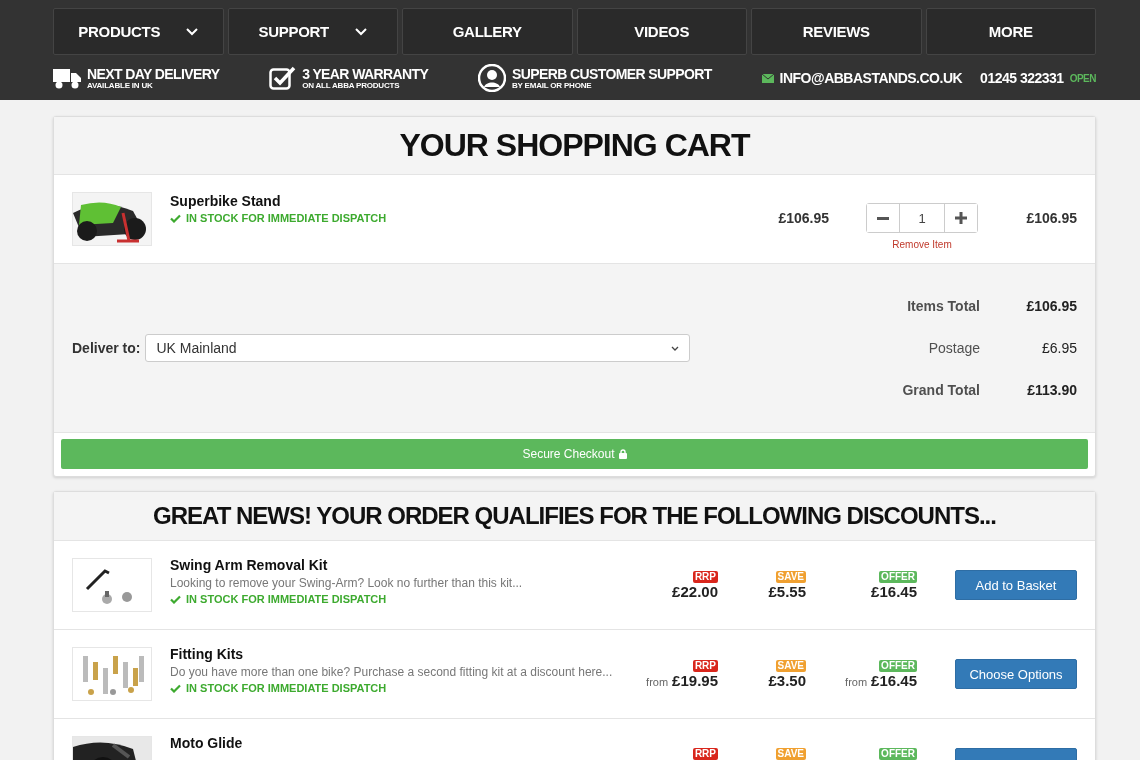 The height and width of the screenshot is (760, 1140). I want to click on total-value: £6.95, so click(1058, 348).